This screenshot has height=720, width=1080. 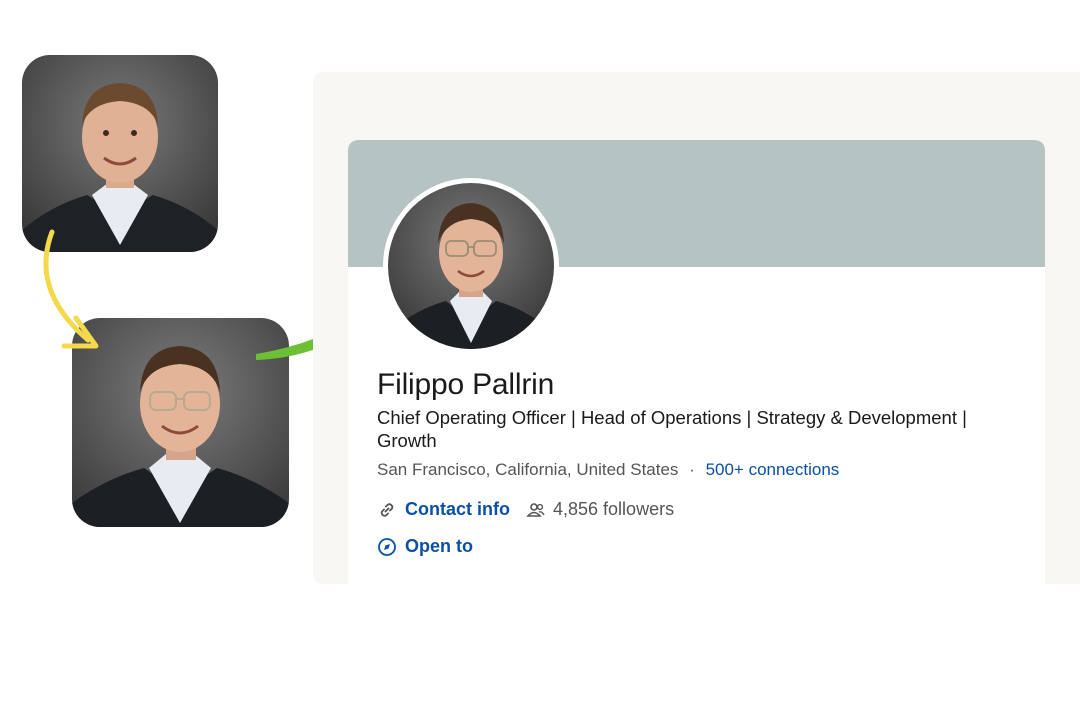 What do you see at coordinates (387, 547) in the screenshot?
I see `compass-icon` at bounding box center [387, 547].